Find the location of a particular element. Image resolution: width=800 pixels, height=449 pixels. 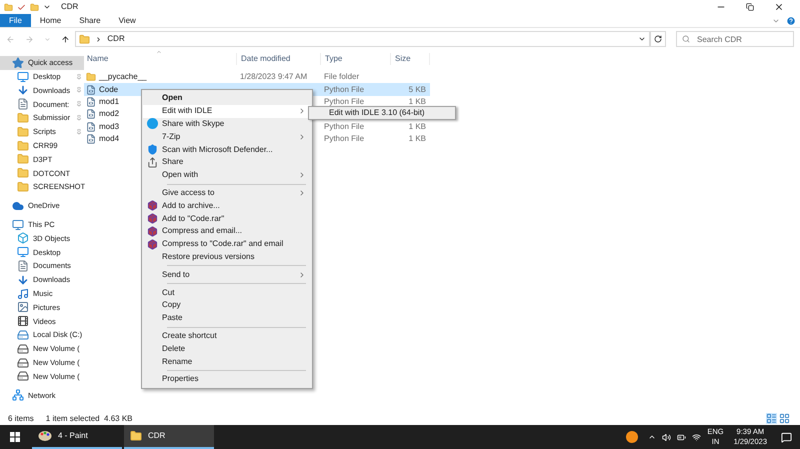

menu-label: Restore previous versions is located at coordinates (208, 256).